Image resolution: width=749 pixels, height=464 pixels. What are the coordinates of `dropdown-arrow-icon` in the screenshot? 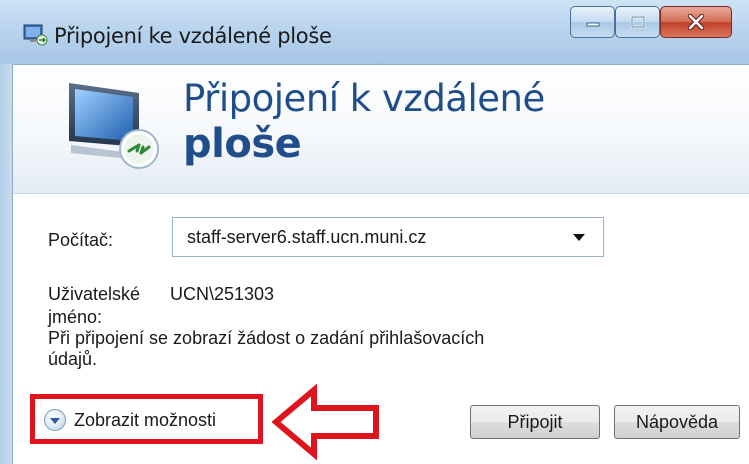 It's located at (579, 237).